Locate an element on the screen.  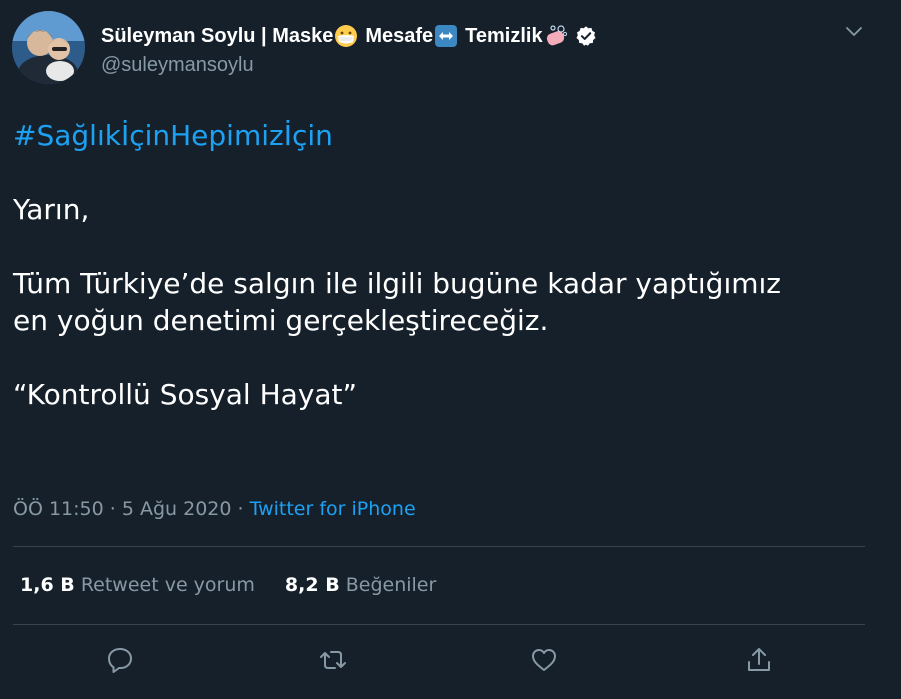
like-icon is located at coordinates (544, 660).